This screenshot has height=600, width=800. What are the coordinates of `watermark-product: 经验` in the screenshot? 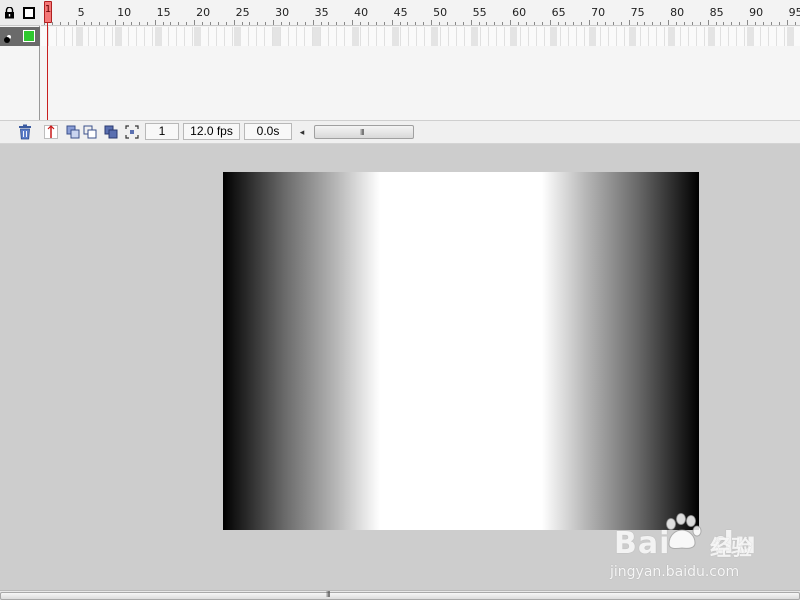 It's located at (731, 548).